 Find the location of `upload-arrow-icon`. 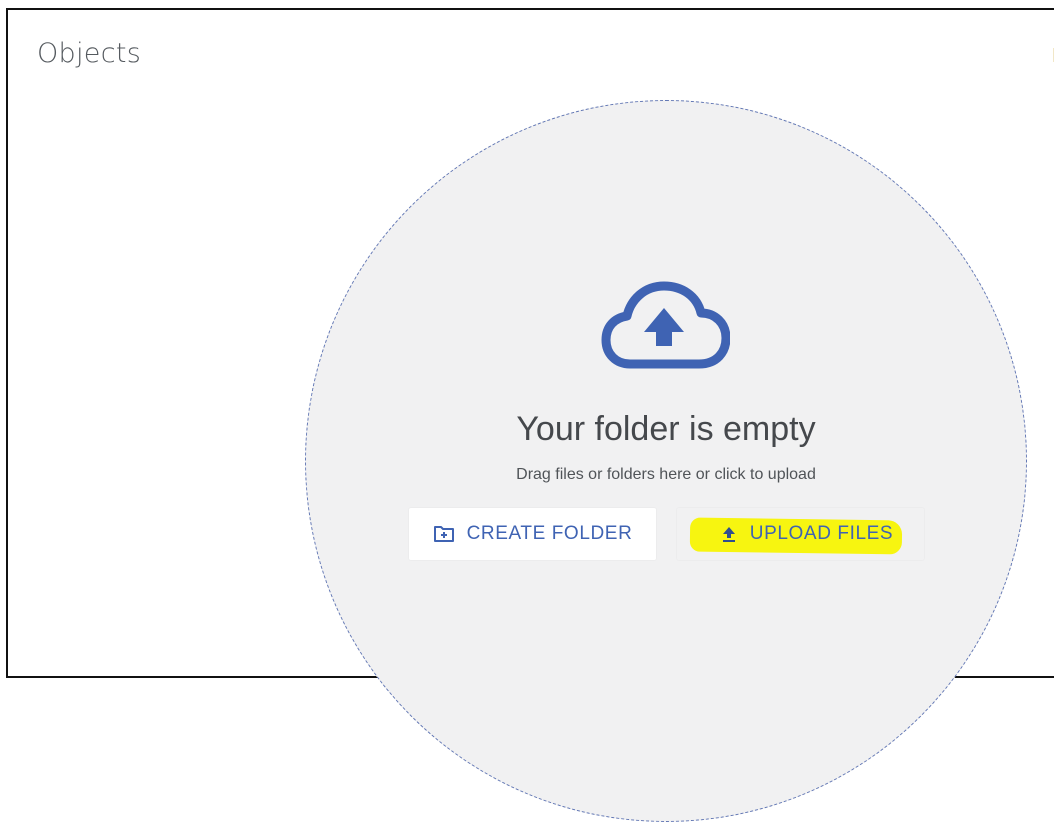

upload-arrow-icon is located at coordinates (729, 534).